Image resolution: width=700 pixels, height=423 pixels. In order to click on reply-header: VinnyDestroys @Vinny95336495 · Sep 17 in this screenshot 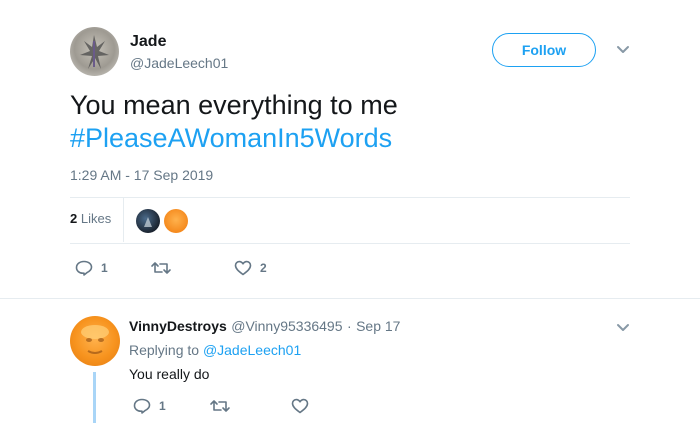, I will do `click(264, 327)`.